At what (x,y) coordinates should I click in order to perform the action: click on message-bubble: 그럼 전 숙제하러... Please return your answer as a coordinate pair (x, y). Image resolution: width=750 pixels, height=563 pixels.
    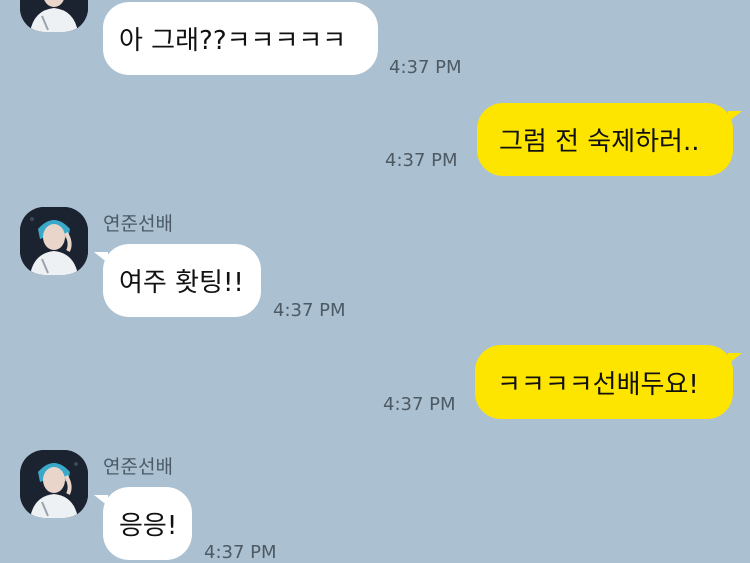
    Looking at the image, I should click on (609, 139).